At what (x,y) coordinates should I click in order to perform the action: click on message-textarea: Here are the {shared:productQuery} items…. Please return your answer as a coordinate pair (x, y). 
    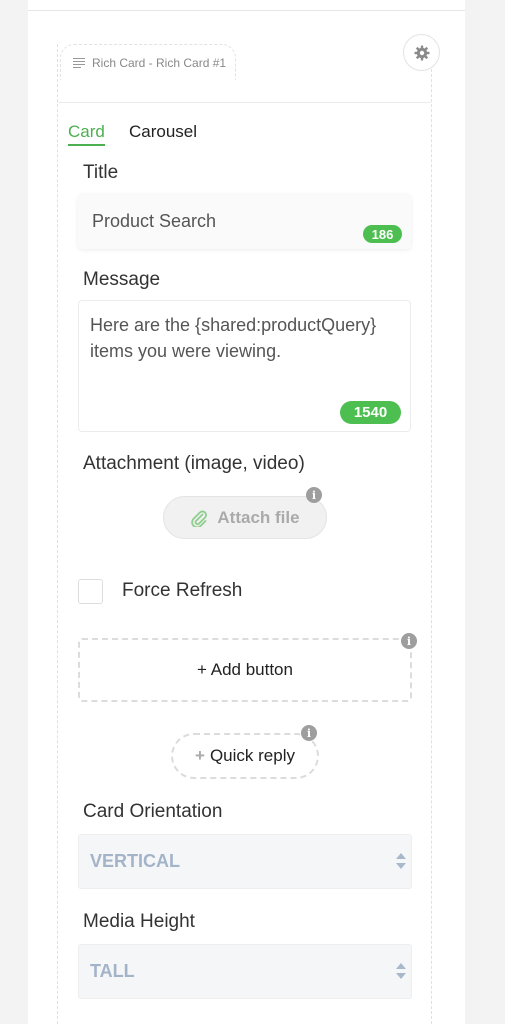
    Looking at the image, I should click on (244, 366).